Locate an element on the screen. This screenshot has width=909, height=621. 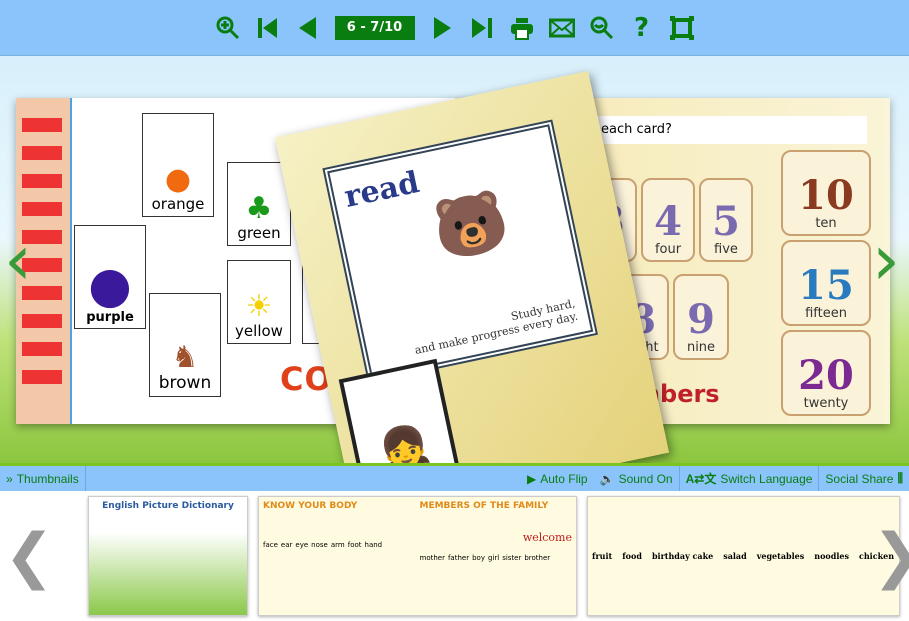
number-card: 10 ten is located at coordinates (826, 193).